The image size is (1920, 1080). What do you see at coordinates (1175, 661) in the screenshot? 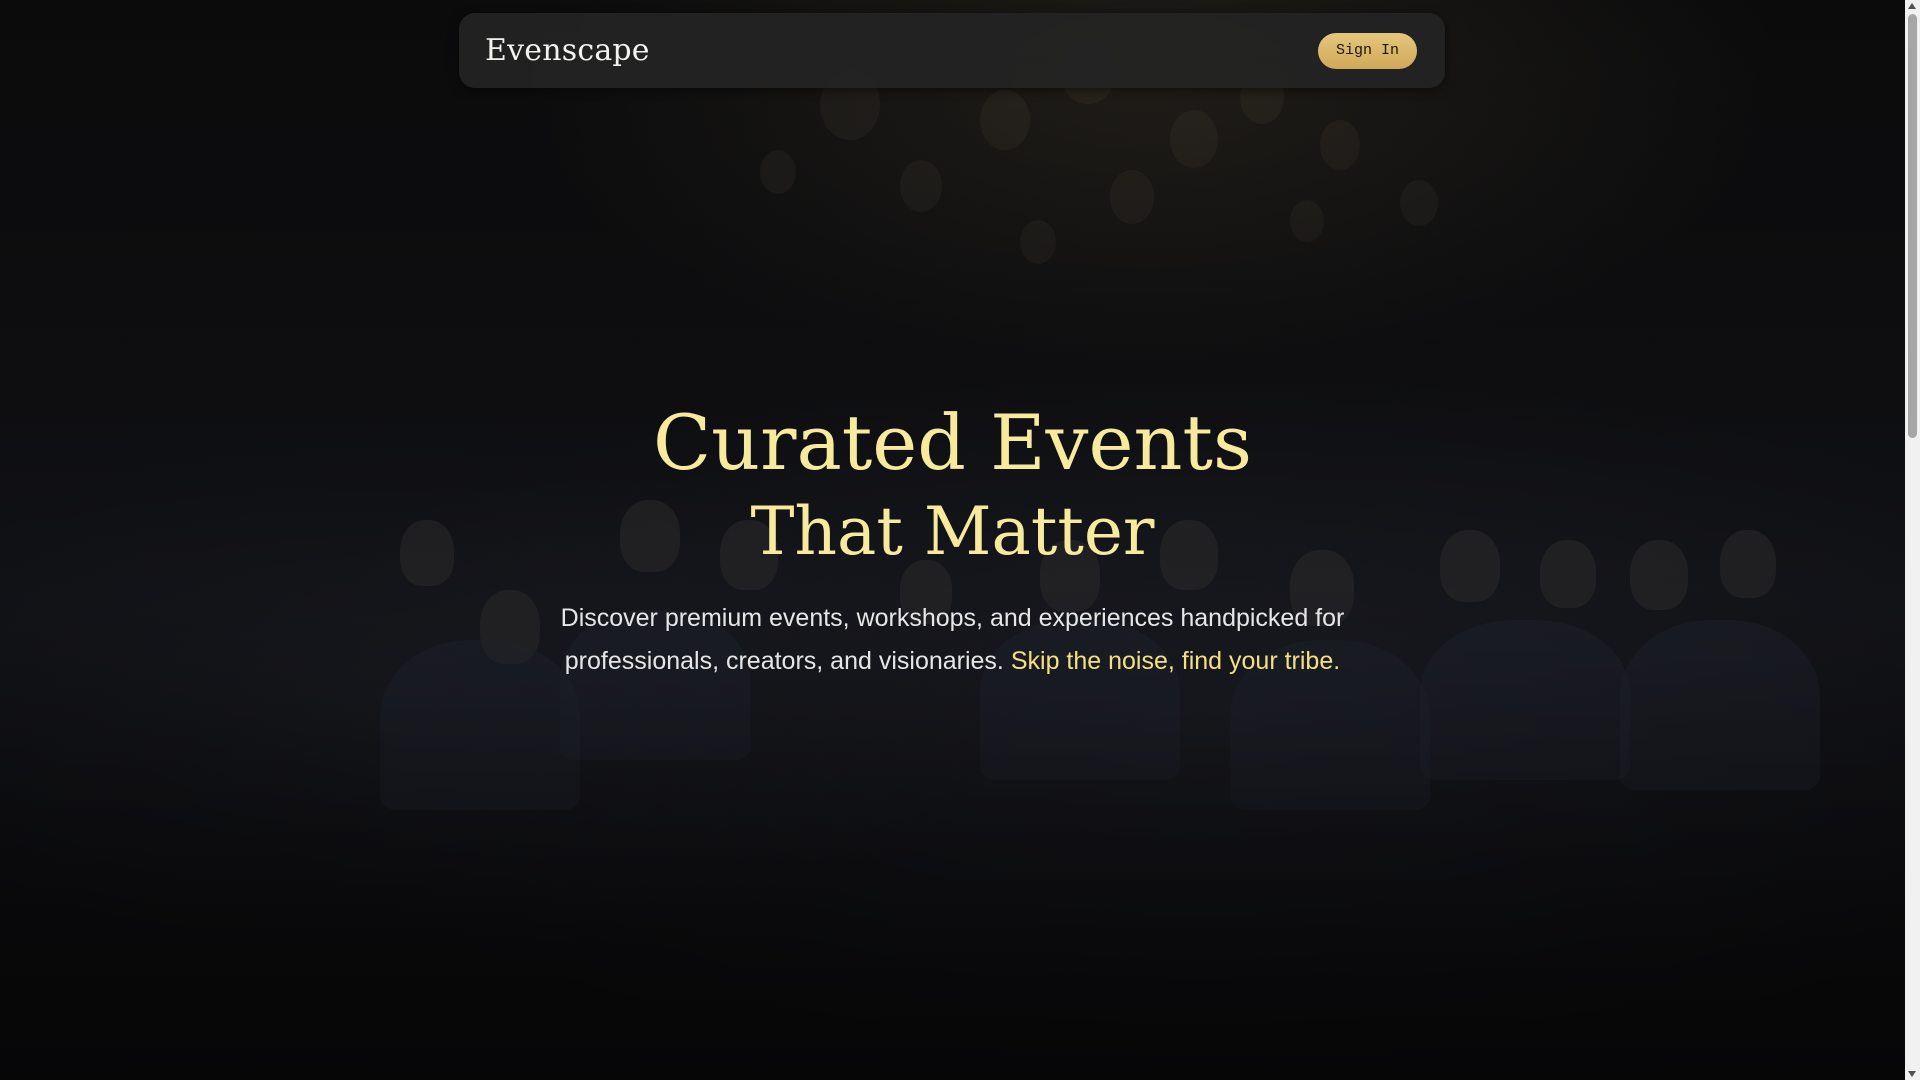
I see `hero-subtitle-accent: Skip the noise, find your tribe.` at bounding box center [1175, 661].